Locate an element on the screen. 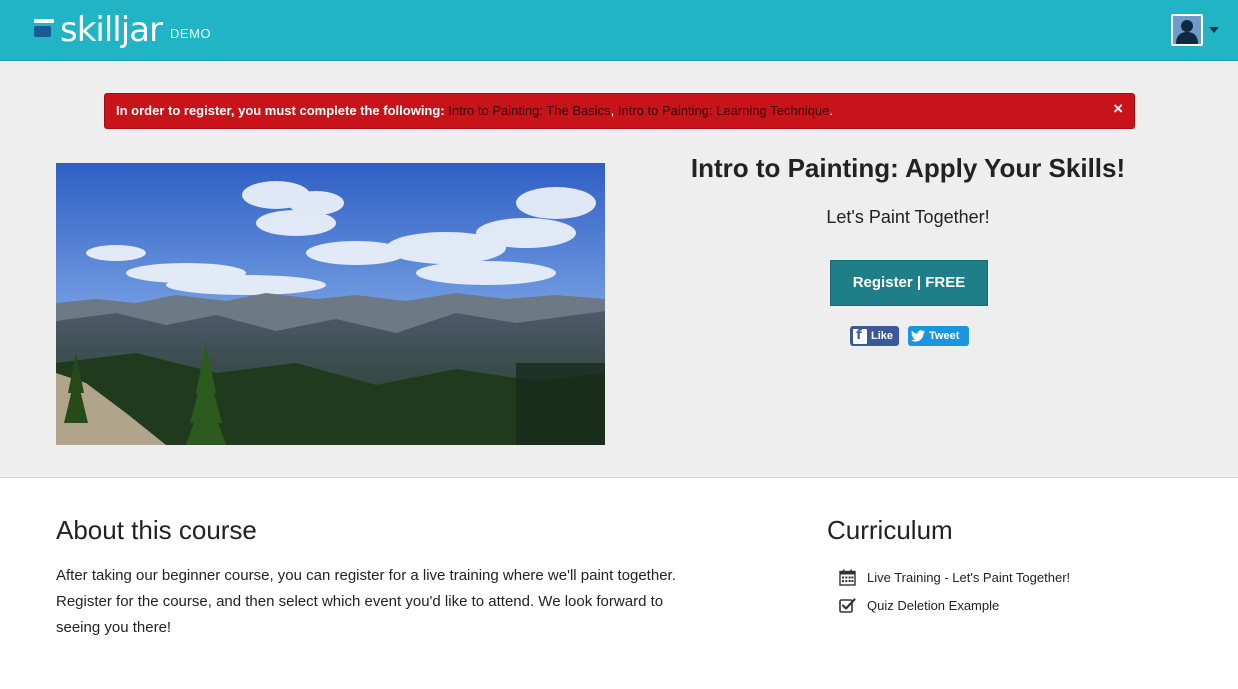  register-button: Register | FREE is located at coordinates (909, 283).